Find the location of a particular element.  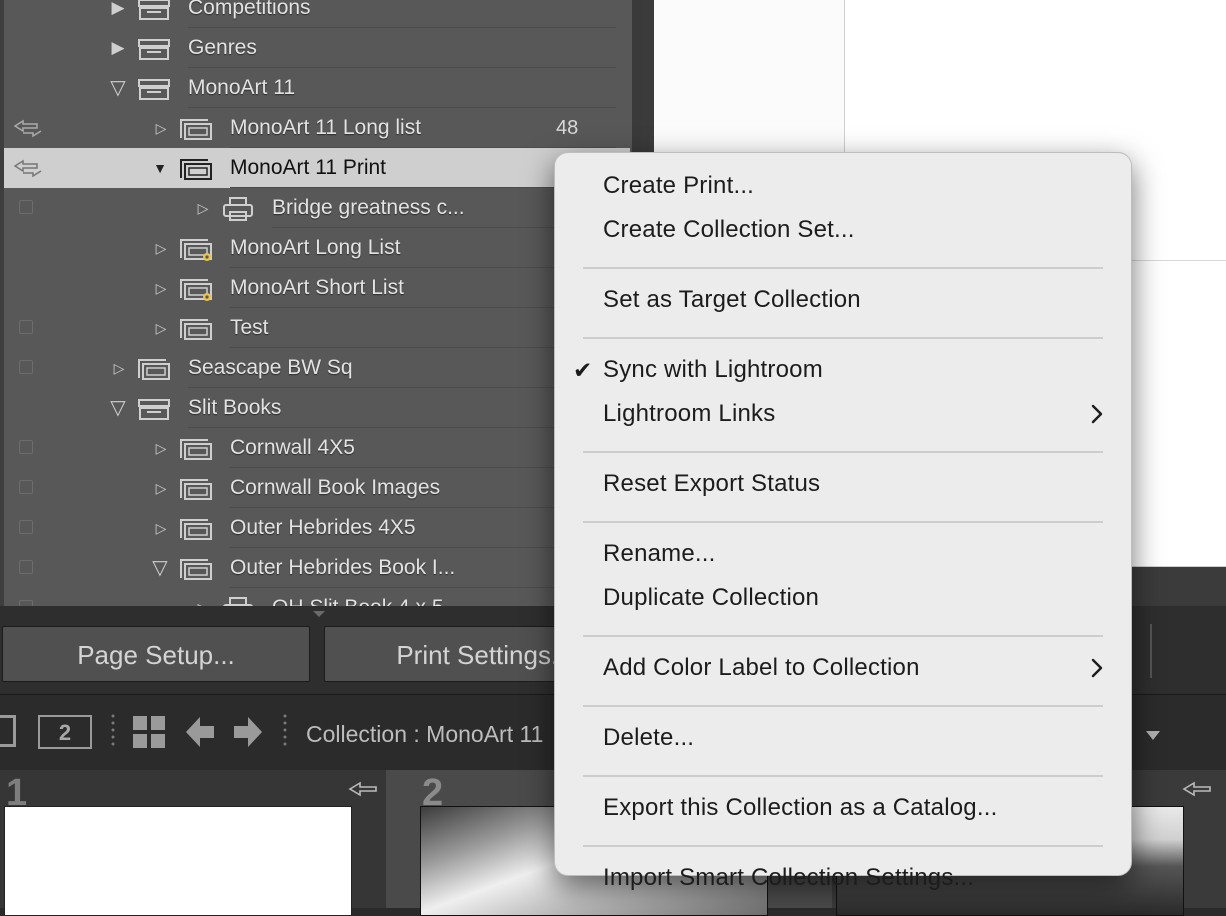

grid-view-icon is located at coordinates (149, 732).